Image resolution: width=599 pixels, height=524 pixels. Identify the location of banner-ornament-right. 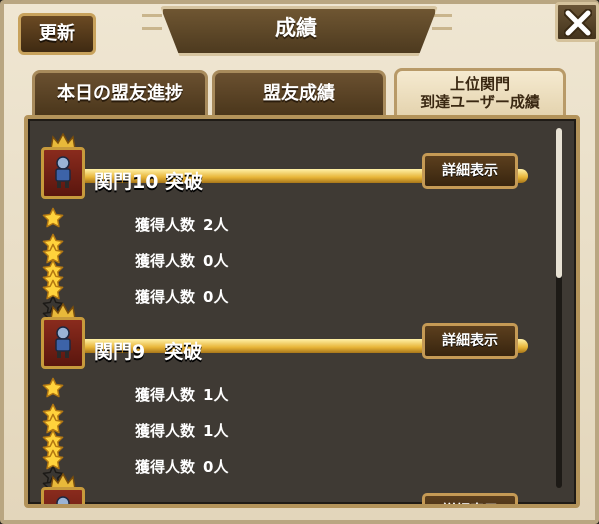
(442, 22).